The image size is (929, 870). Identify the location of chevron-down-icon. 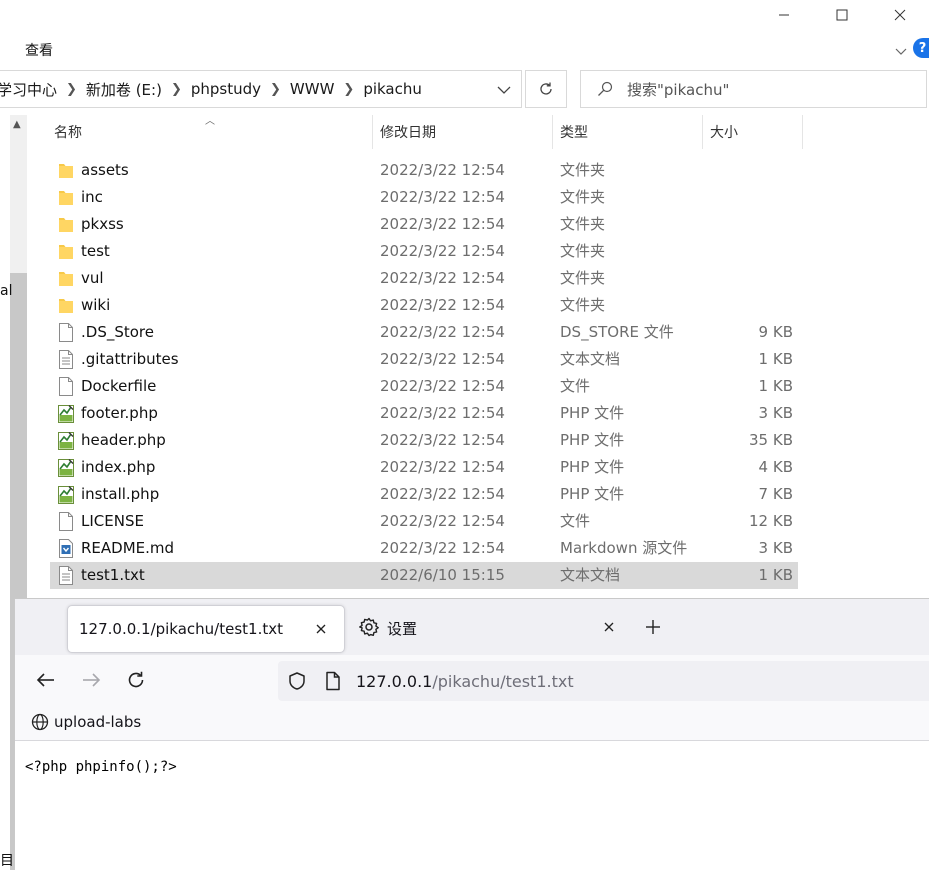
(504, 90).